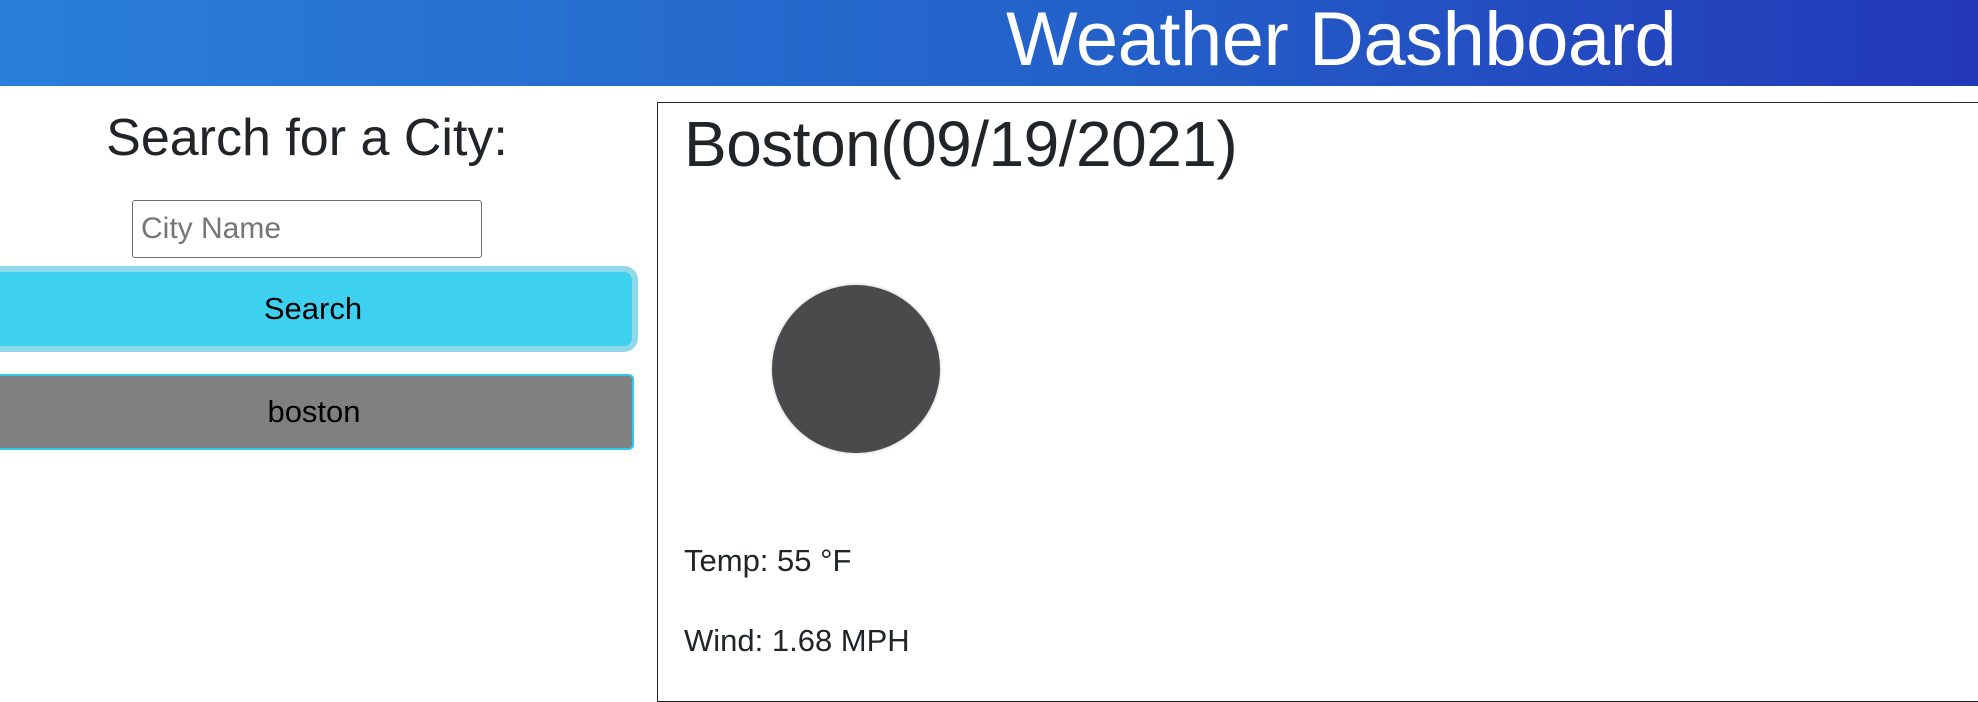  I want to click on page-title: Weather Dashboard, so click(1341, 41).